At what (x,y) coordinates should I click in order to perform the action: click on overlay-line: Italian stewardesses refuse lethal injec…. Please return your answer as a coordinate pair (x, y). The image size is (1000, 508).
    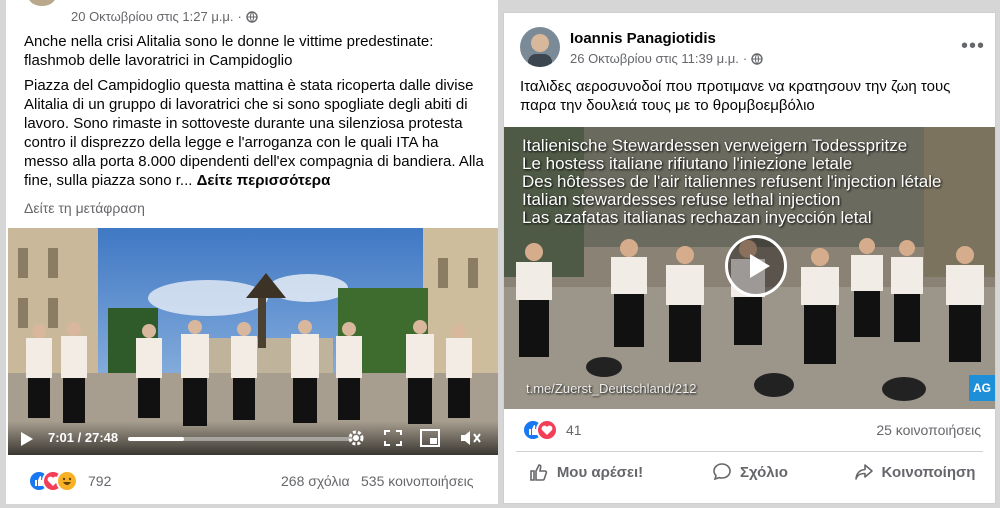
    Looking at the image, I should click on (681, 199).